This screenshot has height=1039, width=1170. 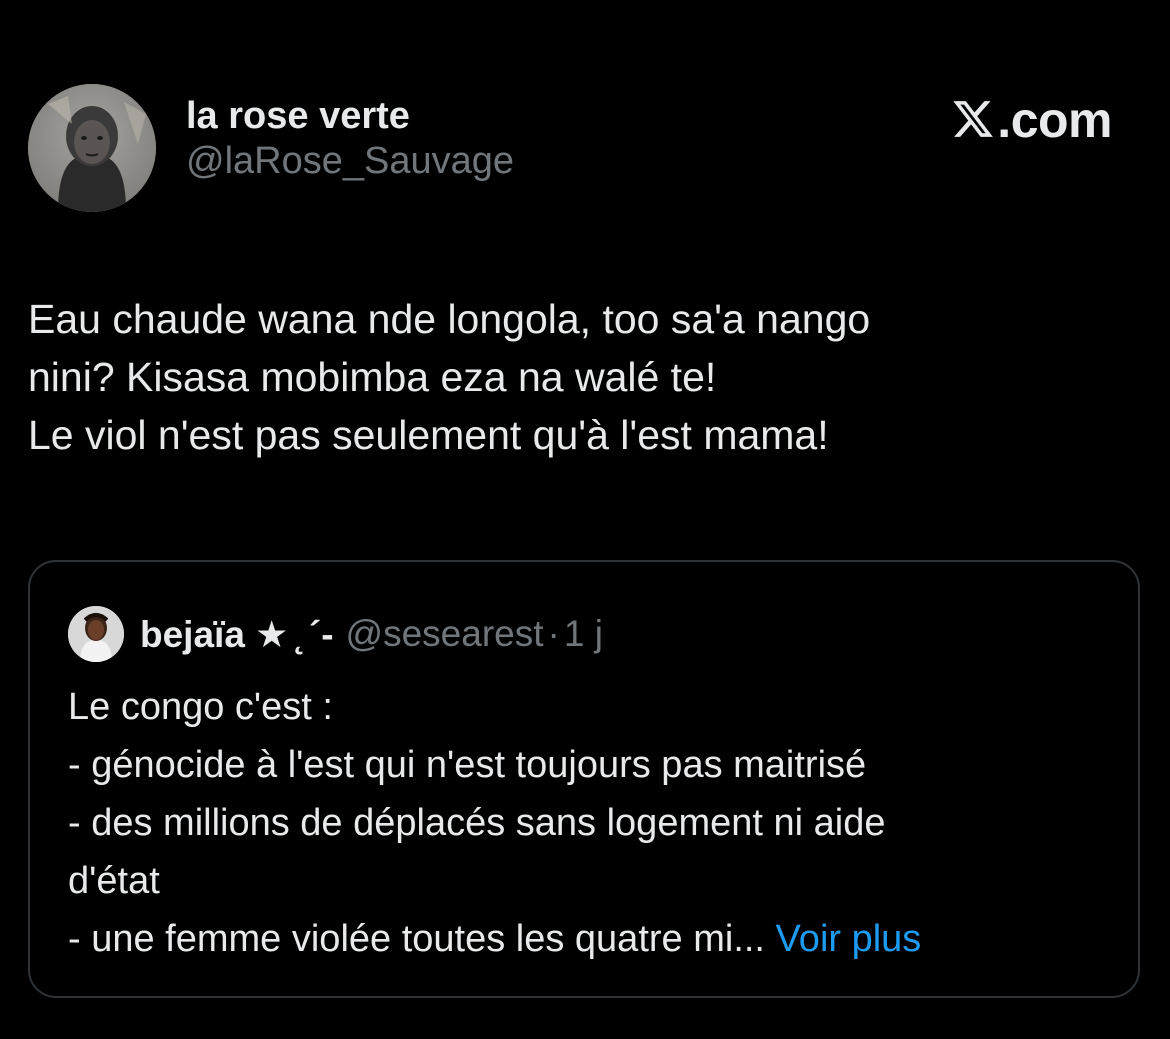 I want to click on x-com-brand: .com, so click(x=1031, y=122).